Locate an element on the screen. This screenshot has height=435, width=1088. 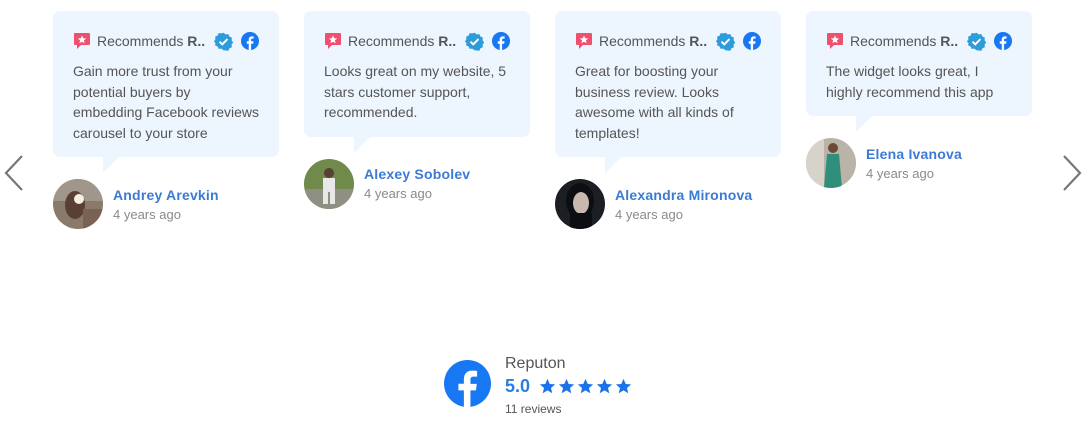
star-rating is located at coordinates (586, 386).